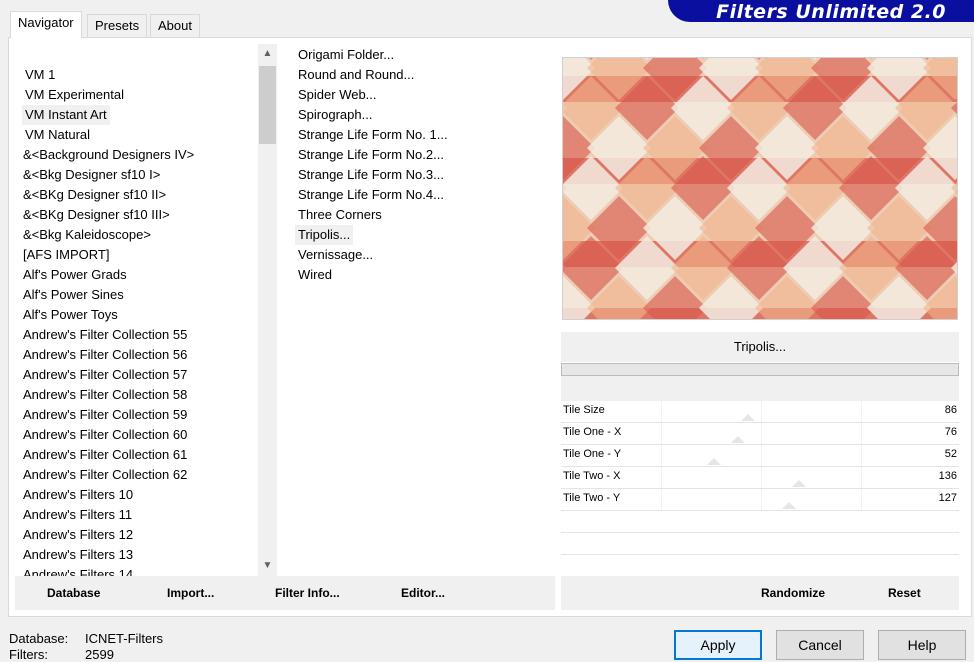  I want to click on category-item: Andrew's Filters 11, so click(77, 515).